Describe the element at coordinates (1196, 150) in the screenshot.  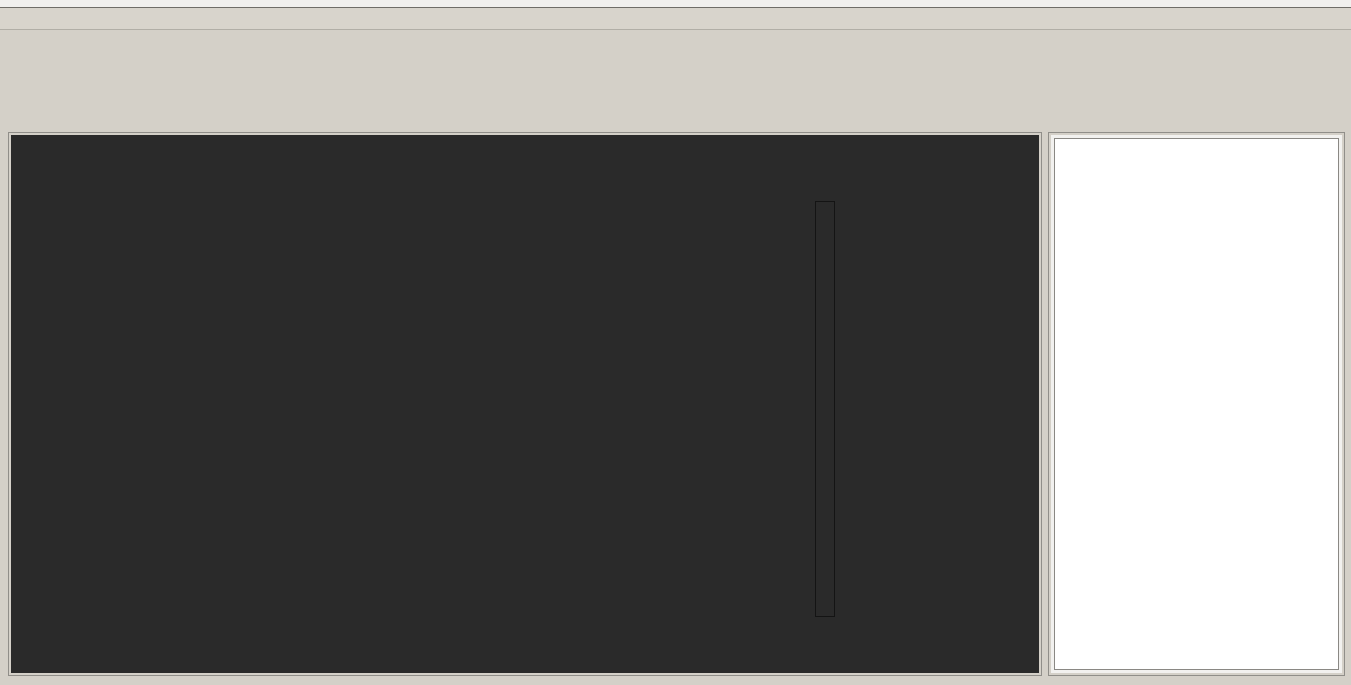
I see `targets-table-header` at that location.